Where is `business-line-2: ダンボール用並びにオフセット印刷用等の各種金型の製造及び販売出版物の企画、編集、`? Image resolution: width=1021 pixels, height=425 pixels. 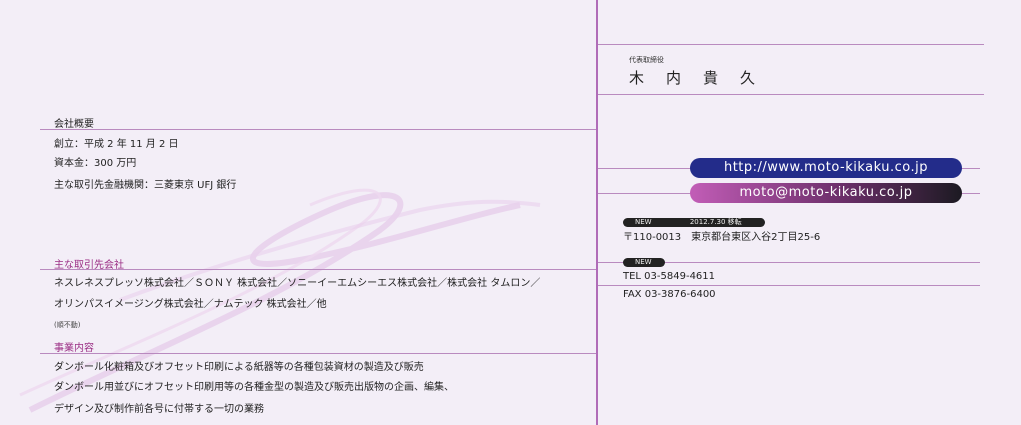 business-line-2: ダンボール用並びにオフセット印刷用等の各種金型の製造及び販売出版物の企画、編集、 is located at coordinates (254, 387).